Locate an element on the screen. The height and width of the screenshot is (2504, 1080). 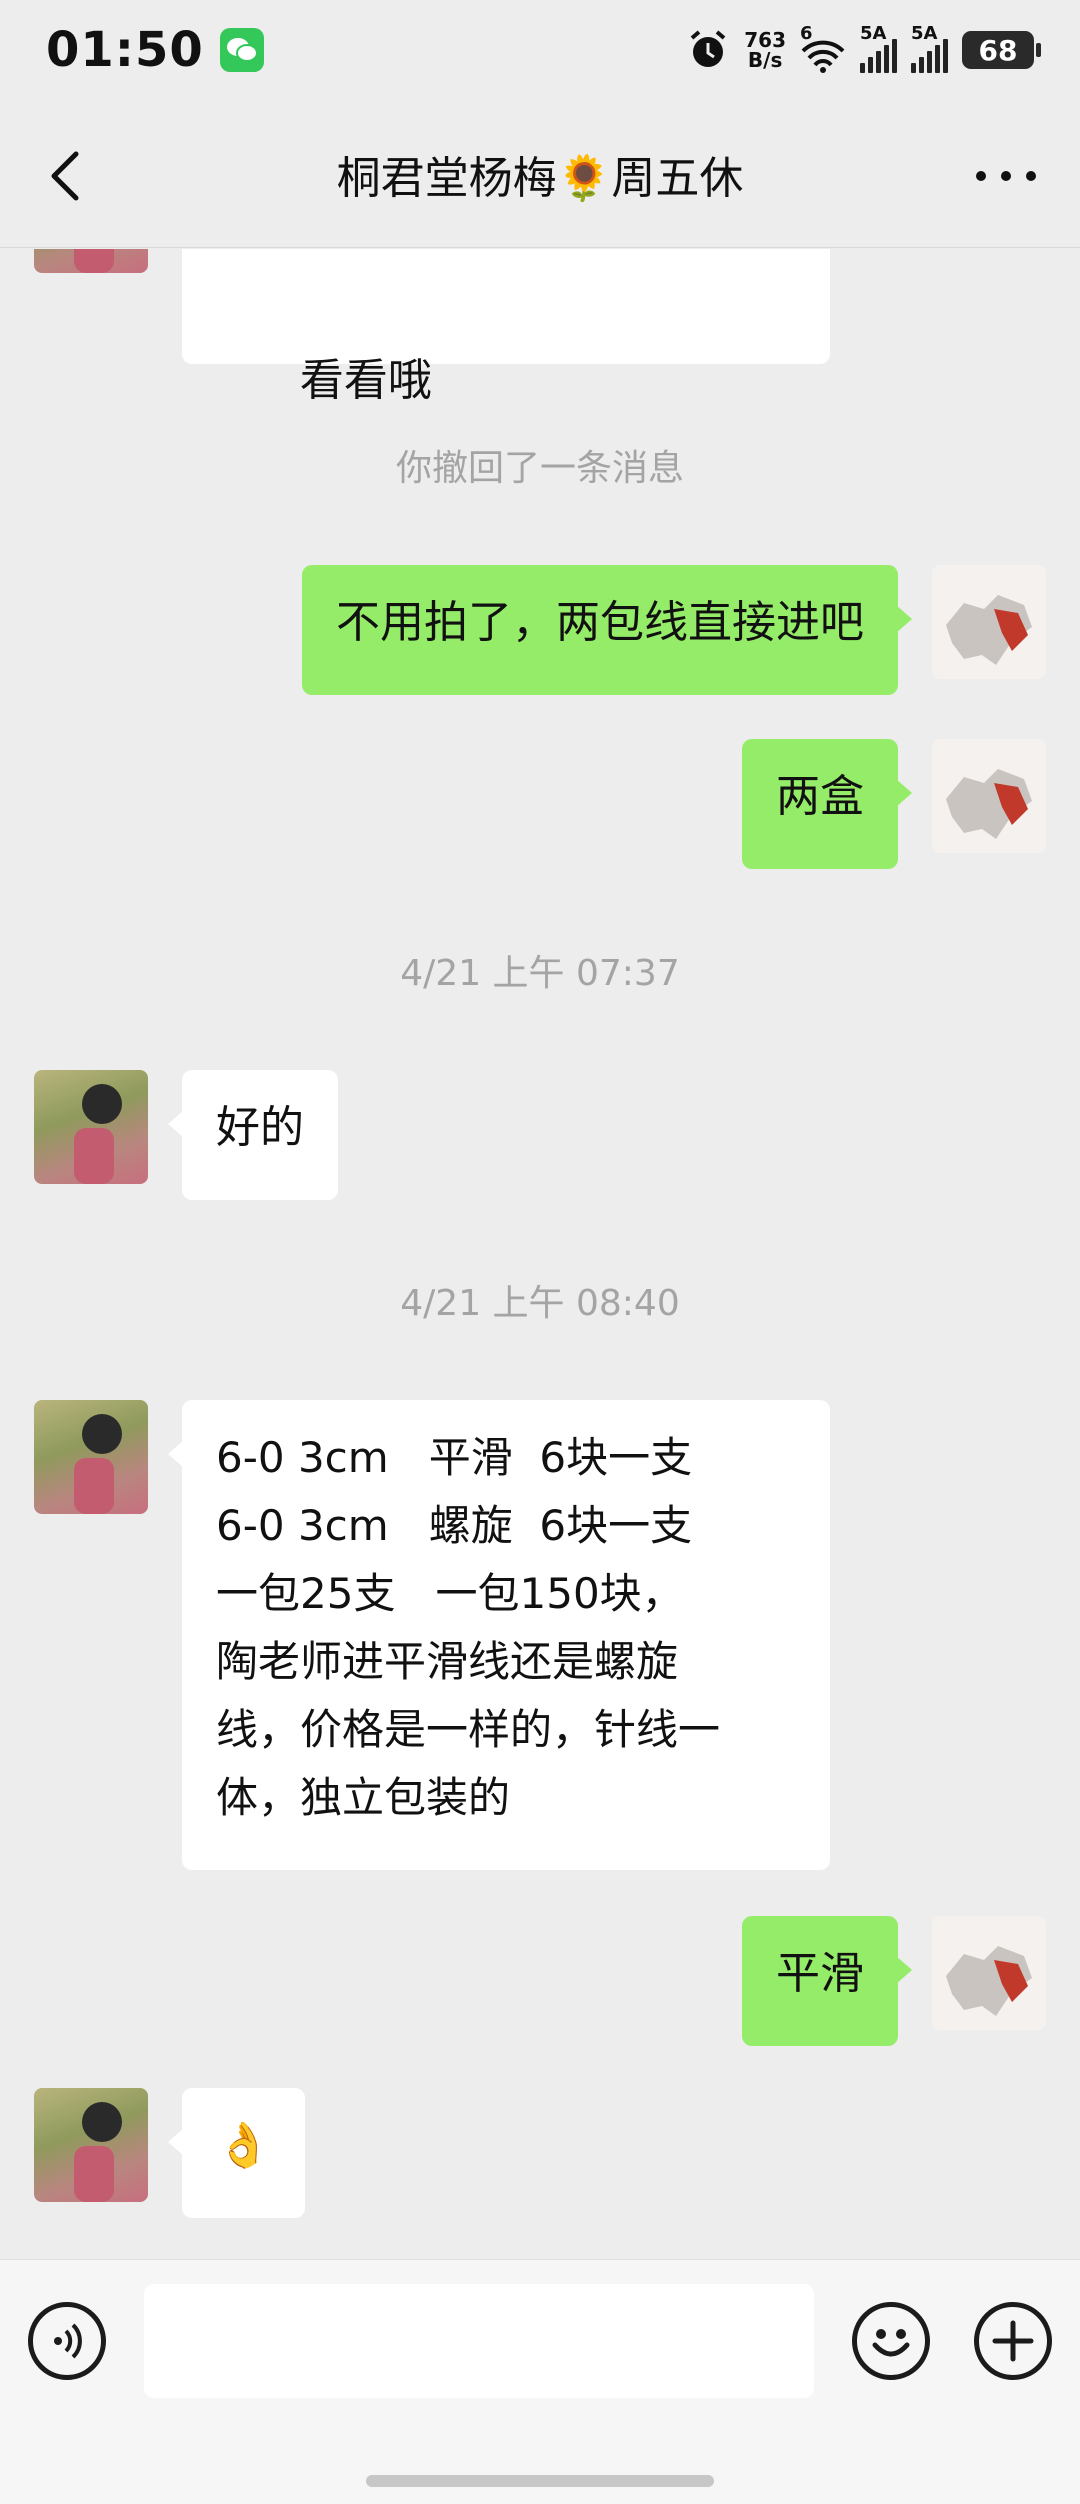
back-button is located at coordinates (68, 176).